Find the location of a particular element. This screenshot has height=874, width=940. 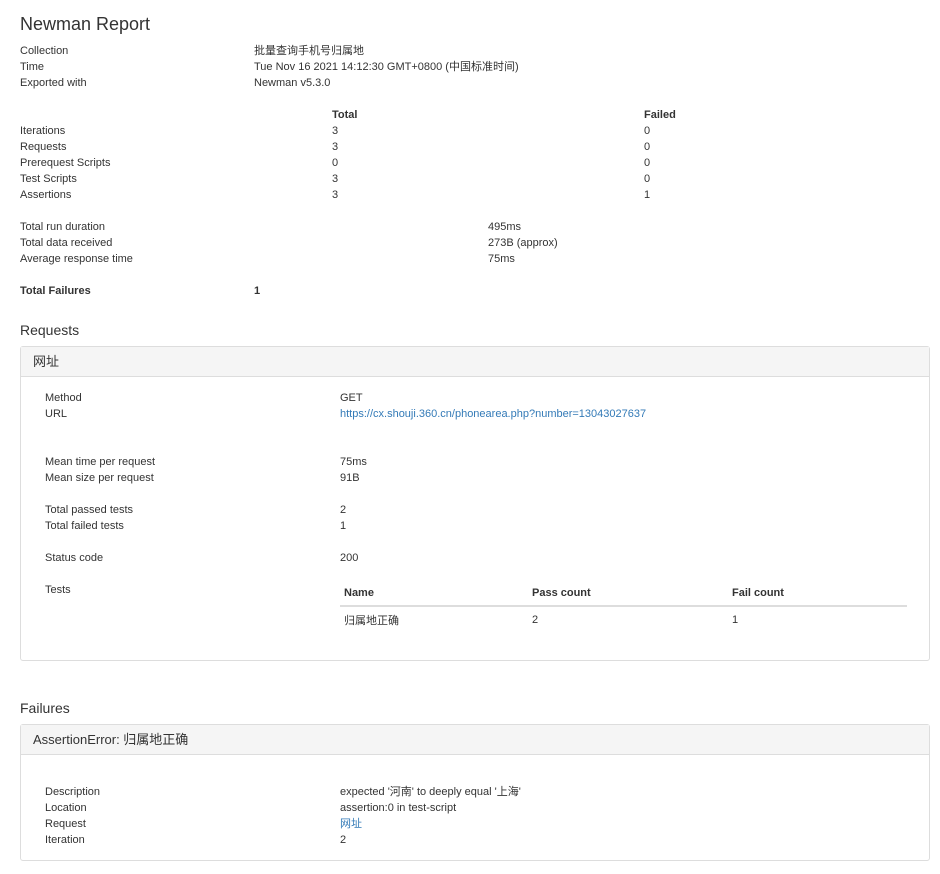

status-code-label: Status code is located at coordinates (74, 558).